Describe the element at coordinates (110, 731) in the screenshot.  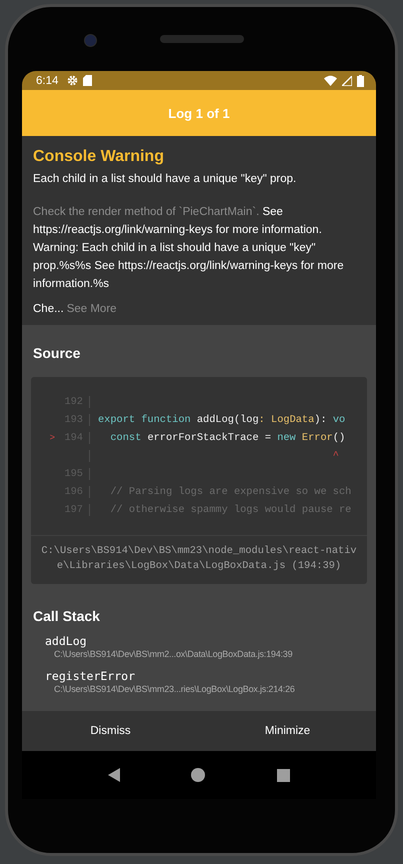
I see `footer-button: Dismiss` at that location.